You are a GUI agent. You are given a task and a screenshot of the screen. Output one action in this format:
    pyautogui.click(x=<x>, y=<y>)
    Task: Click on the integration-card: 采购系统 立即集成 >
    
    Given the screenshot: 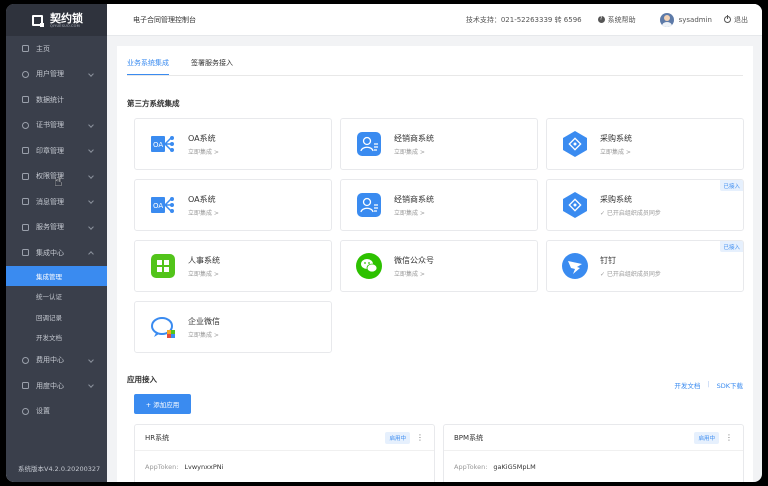 What is the action you would take?
    pyautogui.click(x=645, y=144)
    